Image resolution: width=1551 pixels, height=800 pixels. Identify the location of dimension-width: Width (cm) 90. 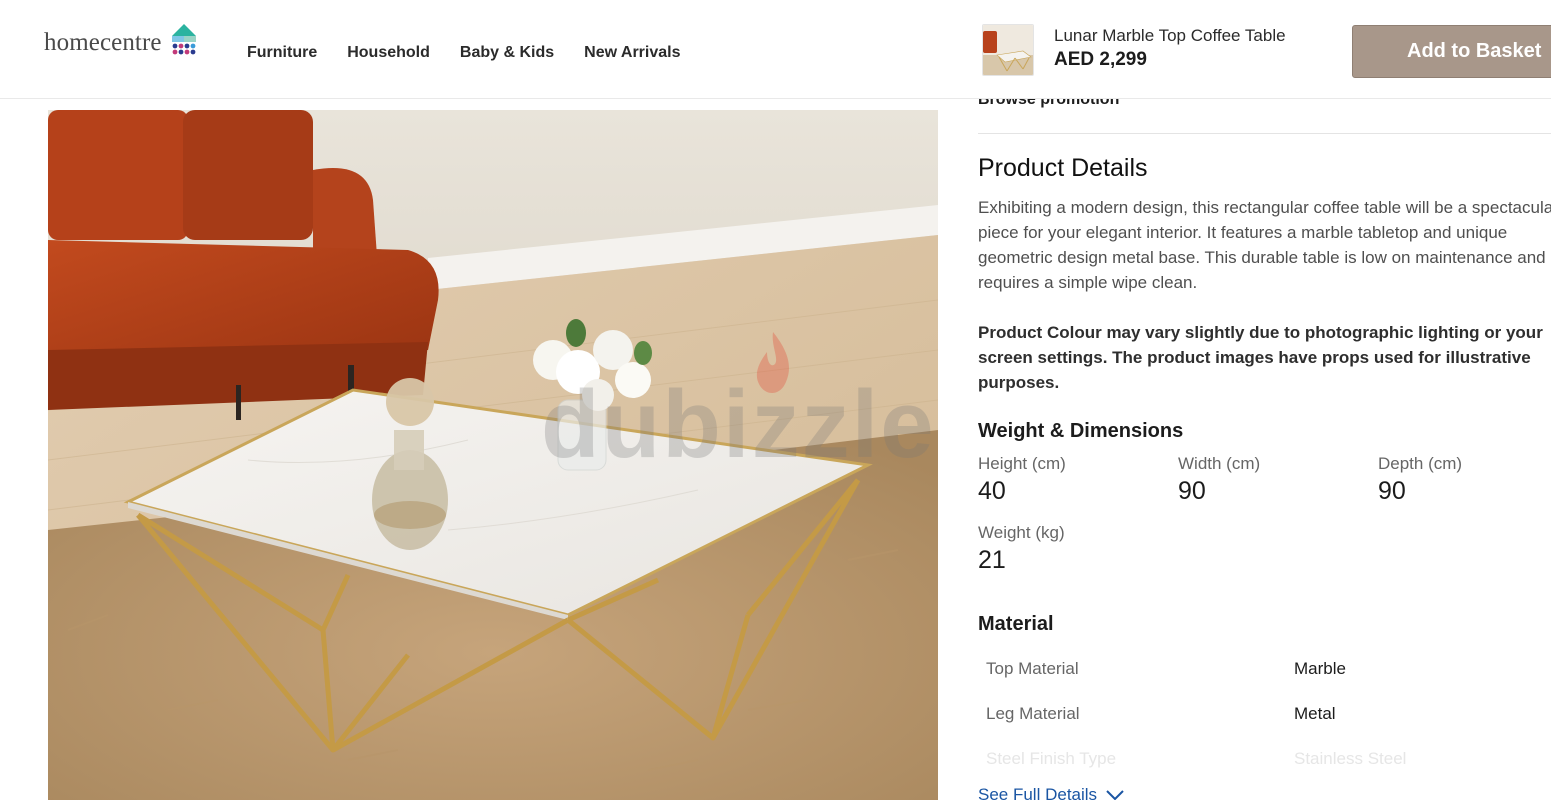
(1219, 480).